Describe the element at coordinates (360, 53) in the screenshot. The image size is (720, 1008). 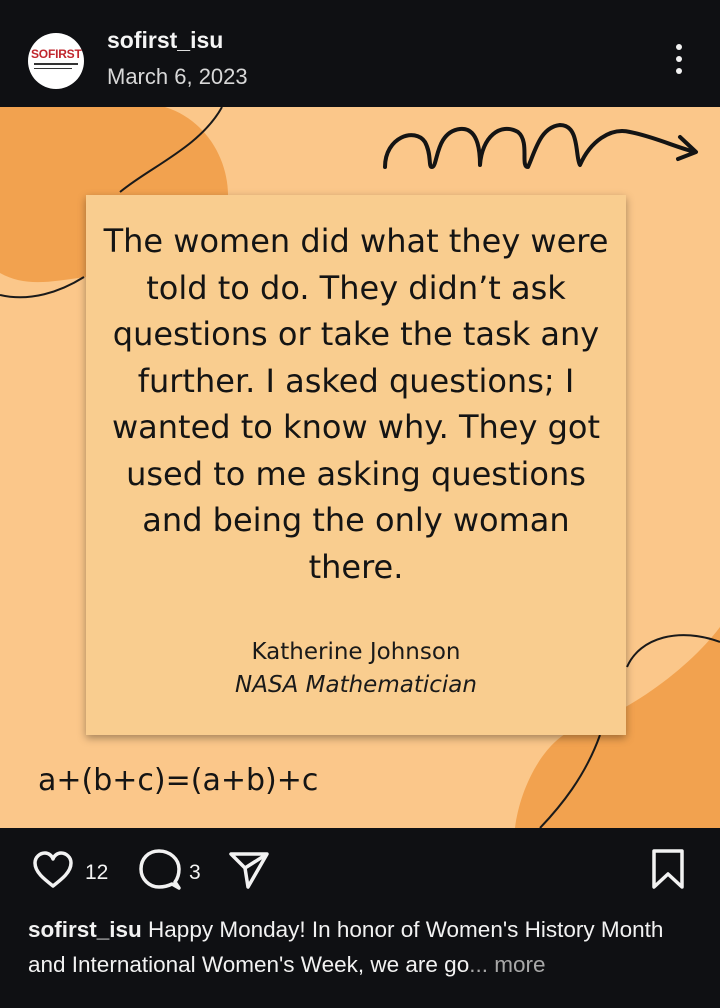
I see `post-header: SOFIRST sofirst_isu March 6, 2023` at that location.